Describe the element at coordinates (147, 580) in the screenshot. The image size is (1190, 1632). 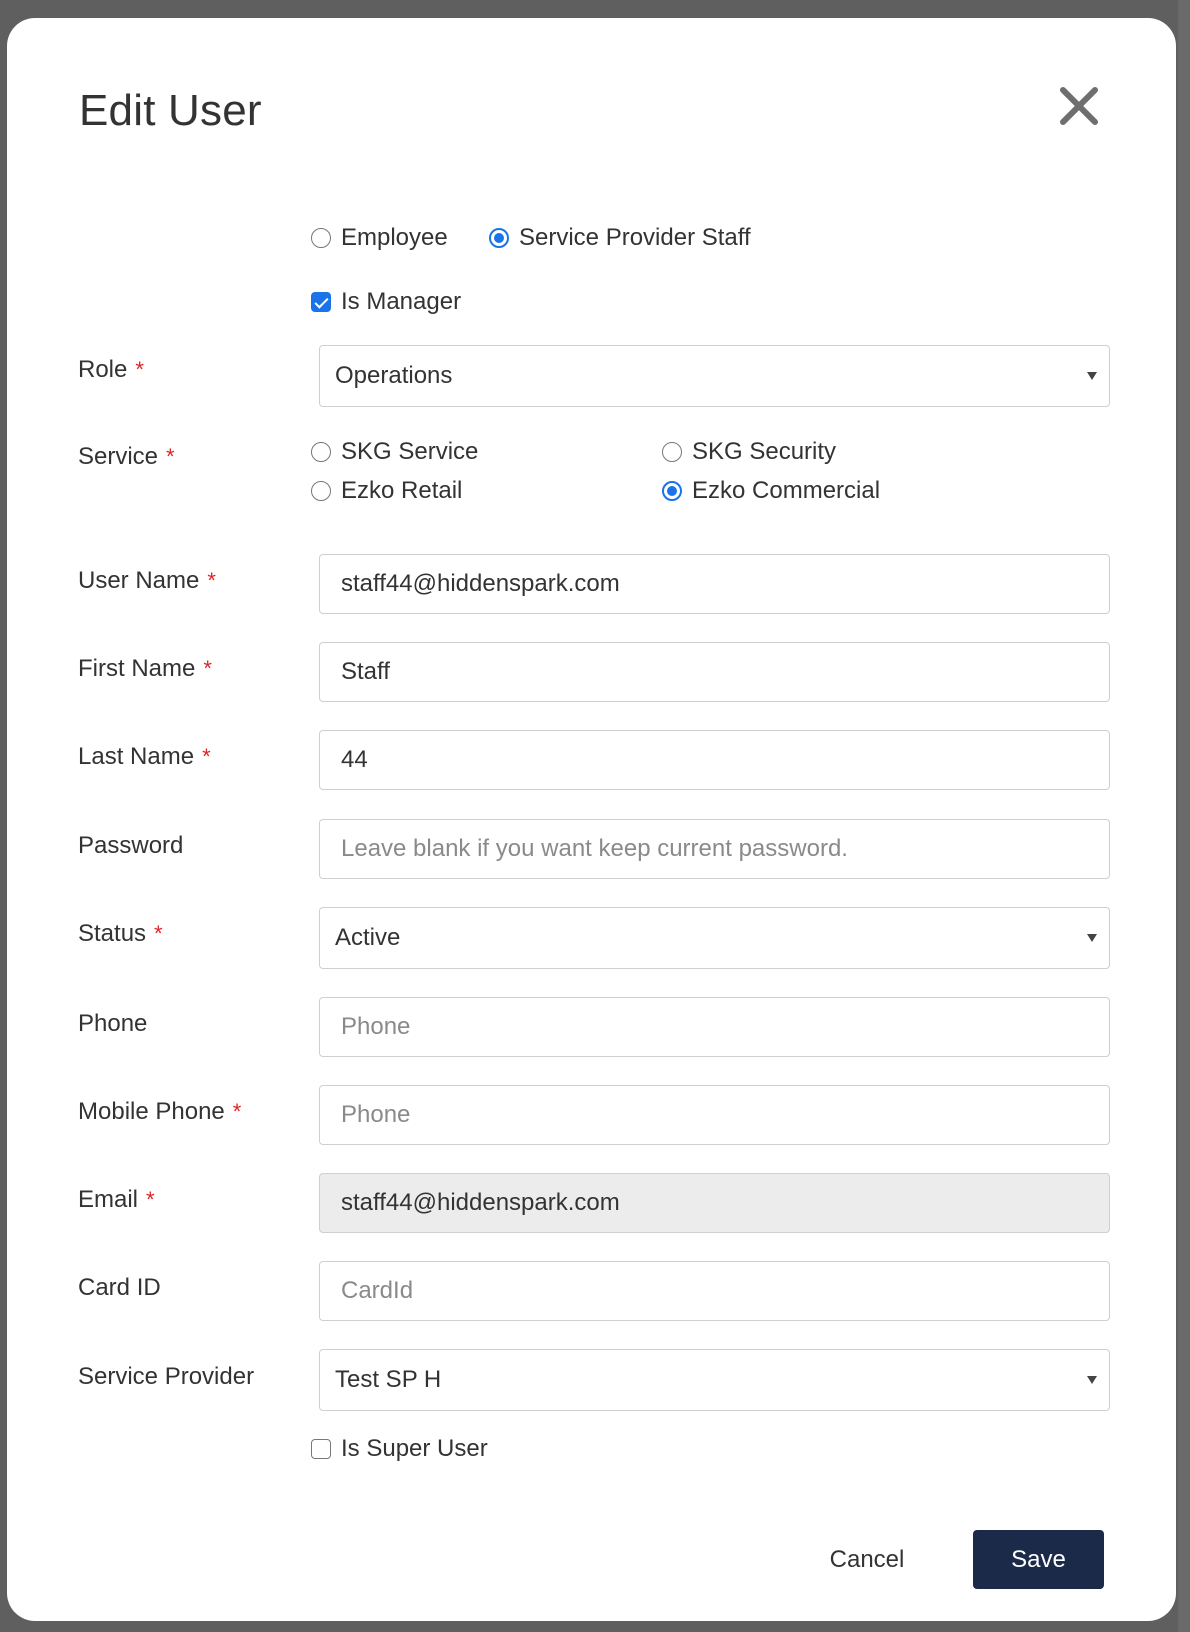
I see `user-name-label: User Name *` at that location.